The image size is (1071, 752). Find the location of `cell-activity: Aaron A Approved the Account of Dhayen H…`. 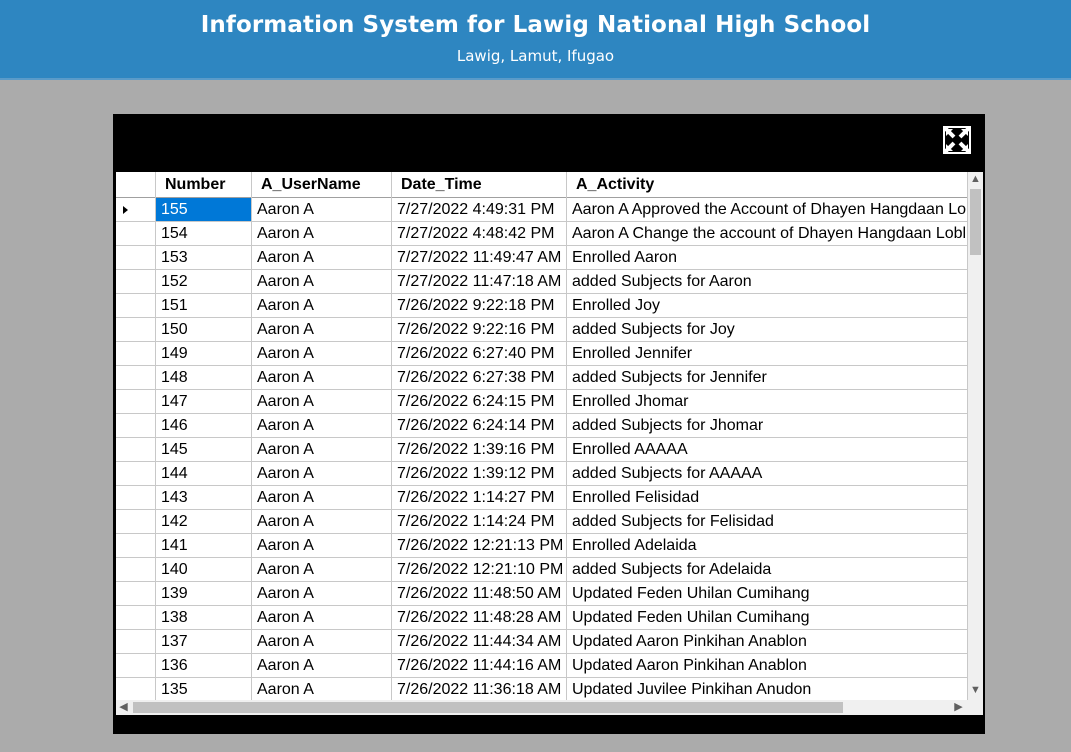

cell-activity: Aaron A Approved the Account of Dhayen H… is located at coordinates (767, 210).